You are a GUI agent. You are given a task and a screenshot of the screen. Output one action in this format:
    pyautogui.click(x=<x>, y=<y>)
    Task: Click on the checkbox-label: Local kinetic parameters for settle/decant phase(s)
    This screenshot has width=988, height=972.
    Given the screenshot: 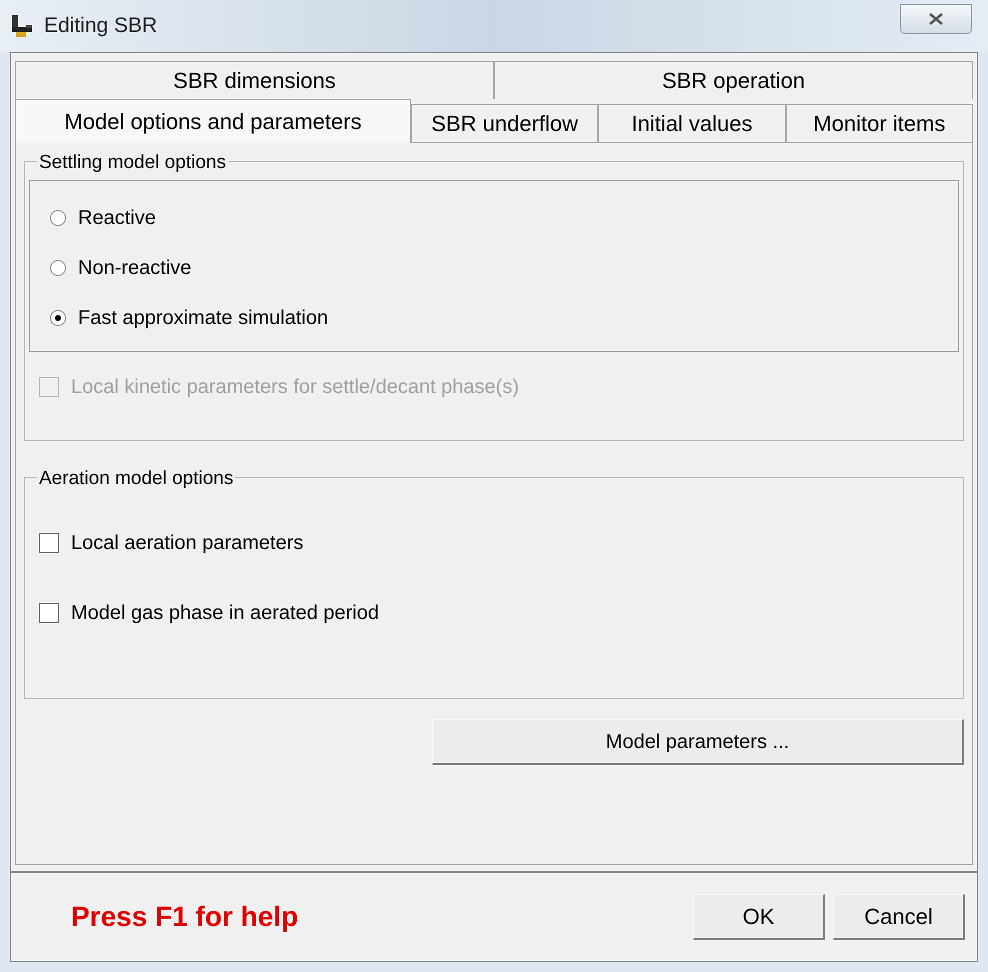 What is the action you would take?
    pyautogui.click(x=295, y=387)
    